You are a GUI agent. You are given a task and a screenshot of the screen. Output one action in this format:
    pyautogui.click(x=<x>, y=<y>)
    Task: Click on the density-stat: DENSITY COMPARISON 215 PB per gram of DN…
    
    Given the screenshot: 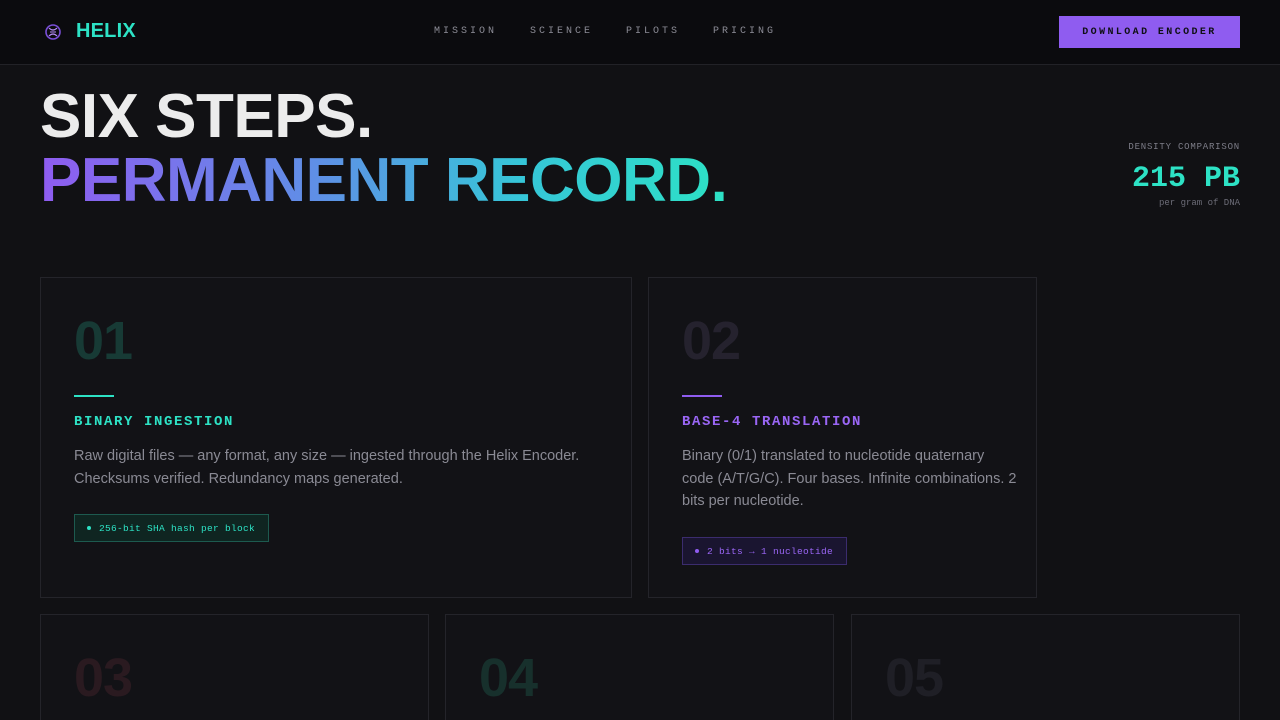 What is the action you would take?
    pyautogui.click(x=1184, y=175)
    